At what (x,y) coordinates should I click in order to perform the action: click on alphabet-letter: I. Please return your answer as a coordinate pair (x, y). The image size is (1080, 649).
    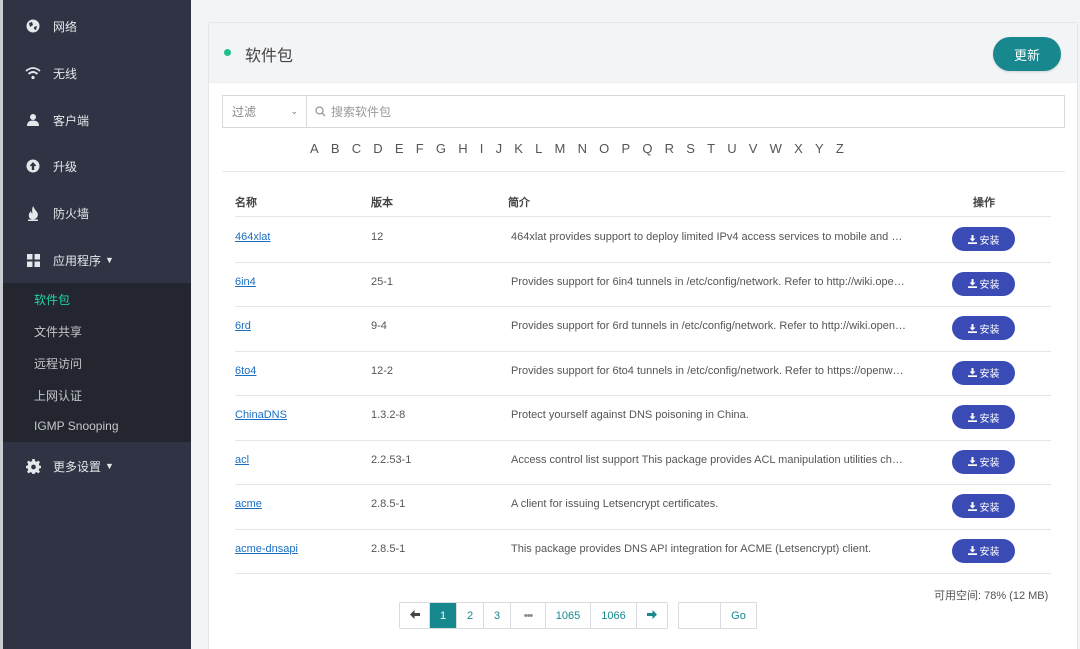
    Looking at the image, I should click on (482, 148).